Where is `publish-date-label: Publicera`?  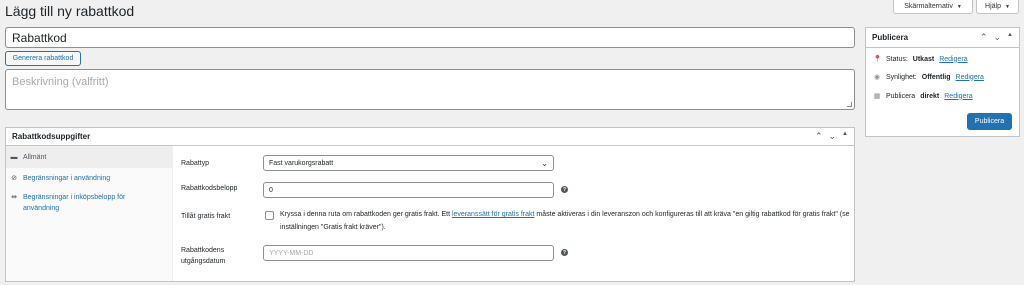
publish-date-label: Publicera is located at coordinates (901, 96).